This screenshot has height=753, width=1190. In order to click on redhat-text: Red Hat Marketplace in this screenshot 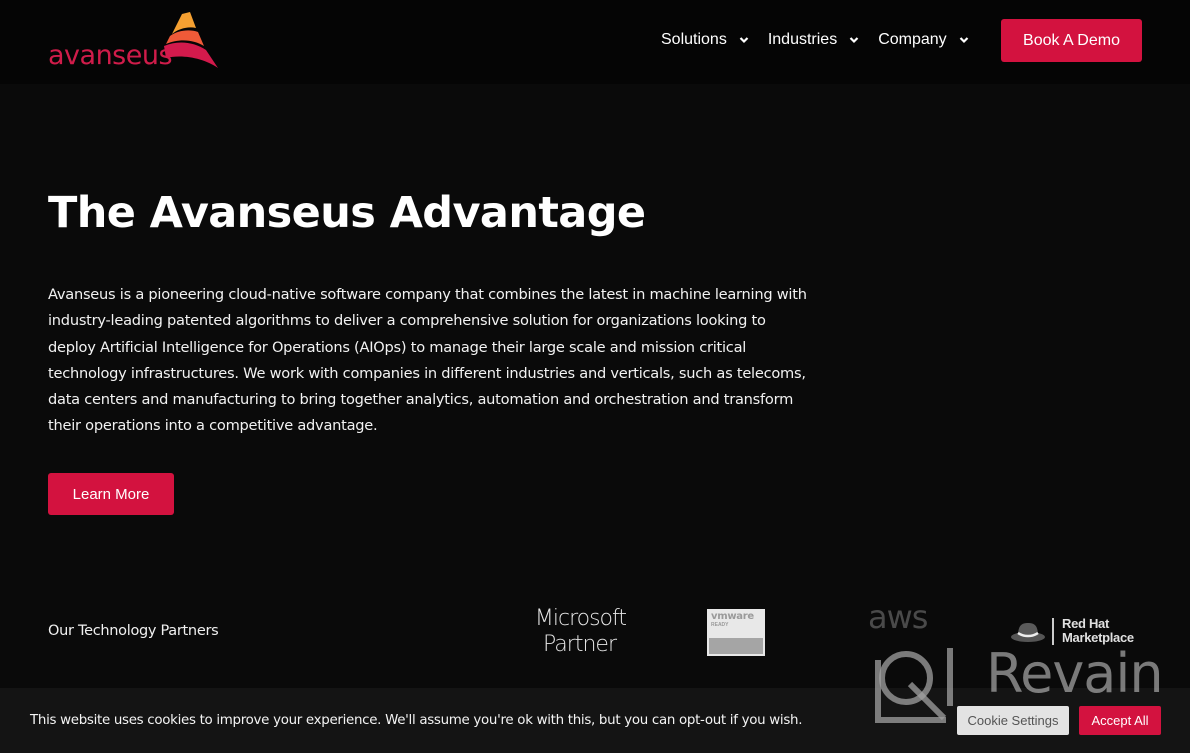, I will do `click(1098, 631)`.